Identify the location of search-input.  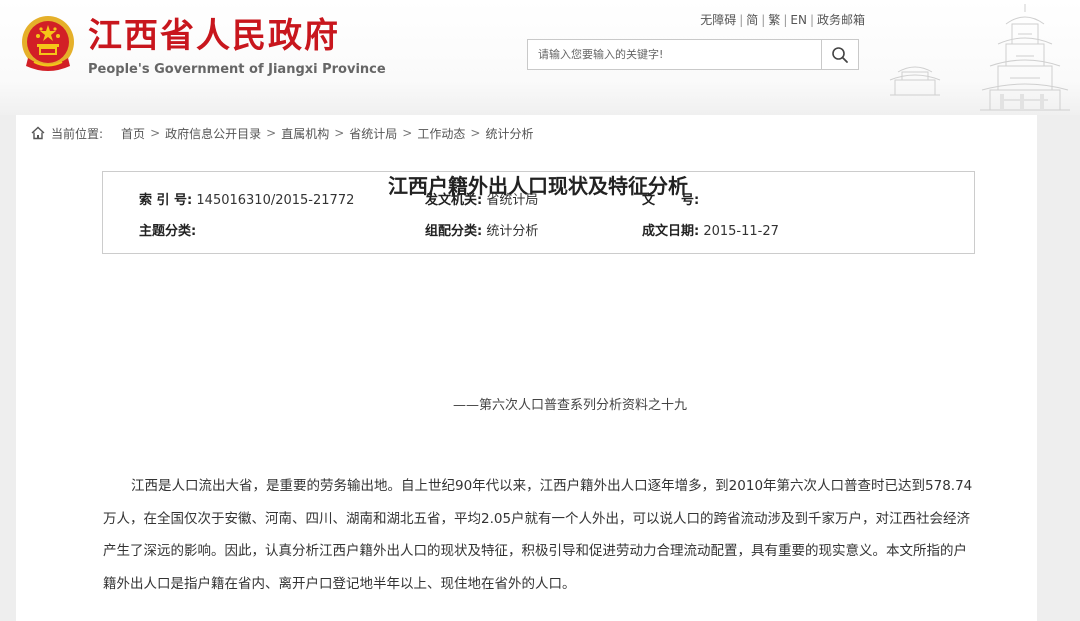
(675, 54).